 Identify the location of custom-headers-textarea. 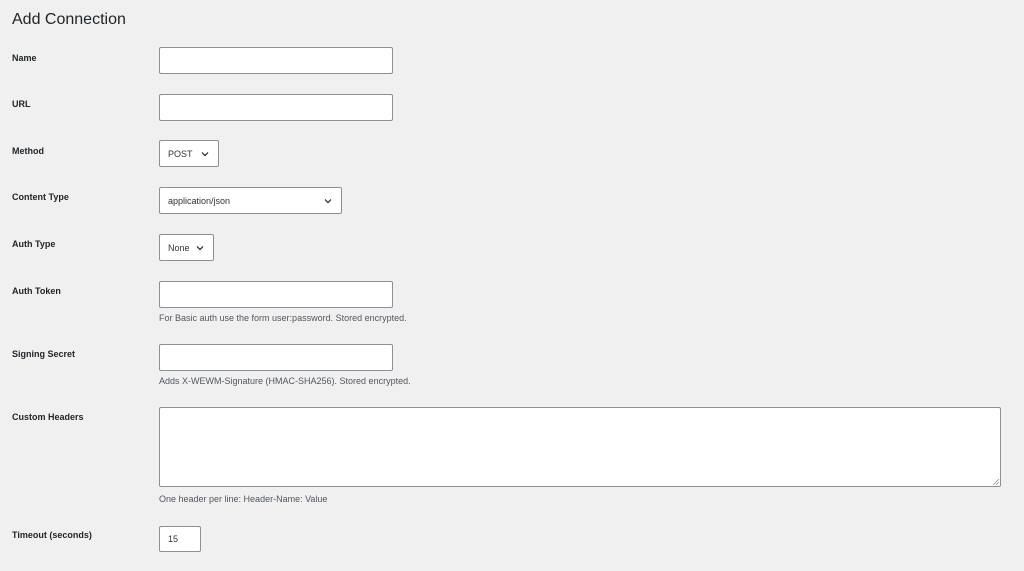
(580, 447).